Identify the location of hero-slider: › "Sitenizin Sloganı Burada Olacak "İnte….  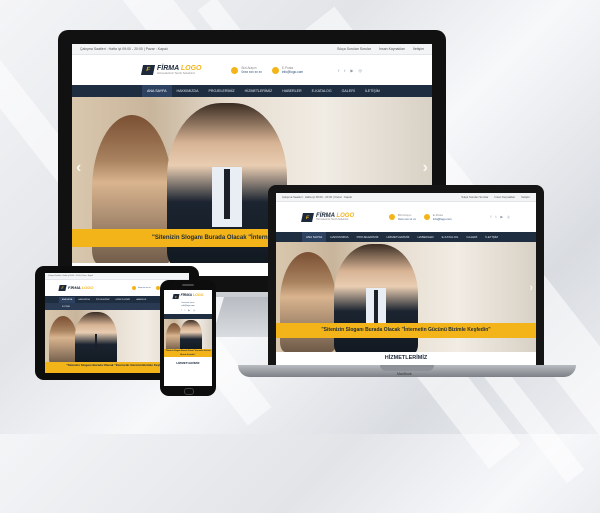
(406, 297).